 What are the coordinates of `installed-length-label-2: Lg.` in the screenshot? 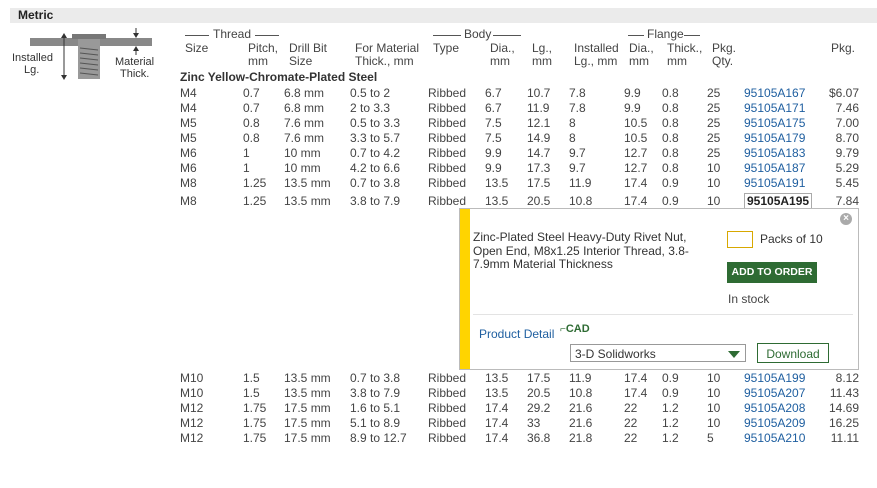 It's located at (31, 70).